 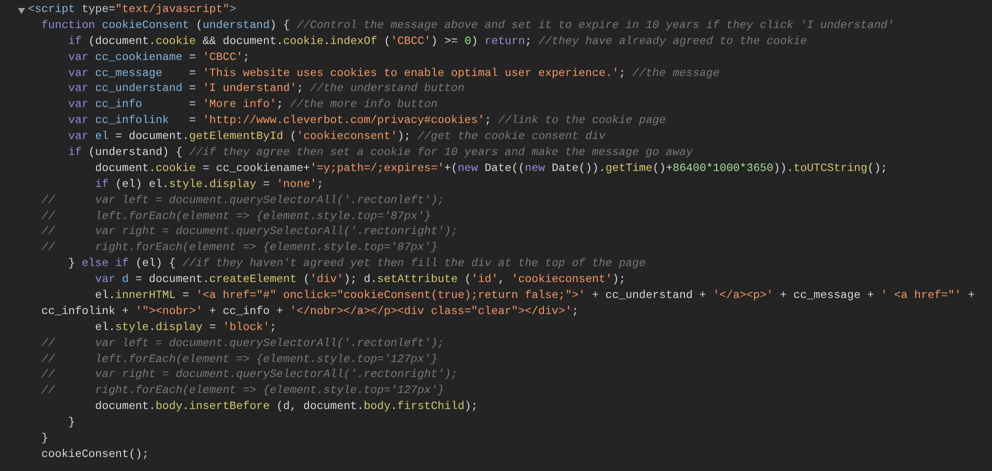 What do you see at coordinates (286, 408) in the screenshot?
I see `code-line: document.body.insertBefore (d, document.body.firstChild);` at bounding box center [286, 408].